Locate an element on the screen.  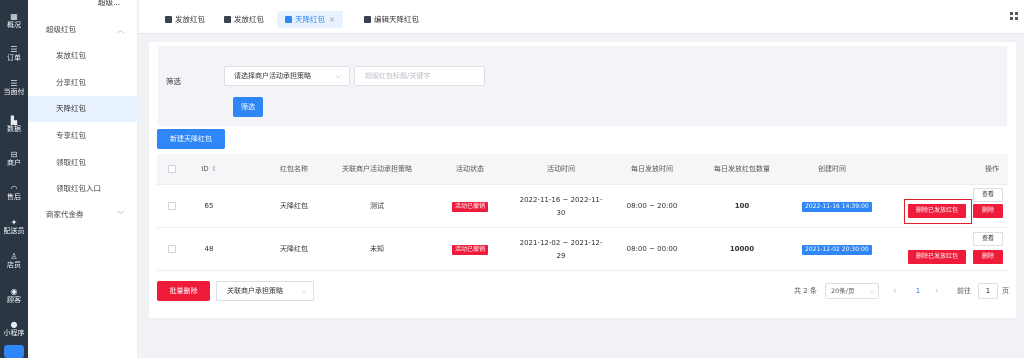
submenu-item-sky-drop: 天降红包 is located at coordinates (83, 109).